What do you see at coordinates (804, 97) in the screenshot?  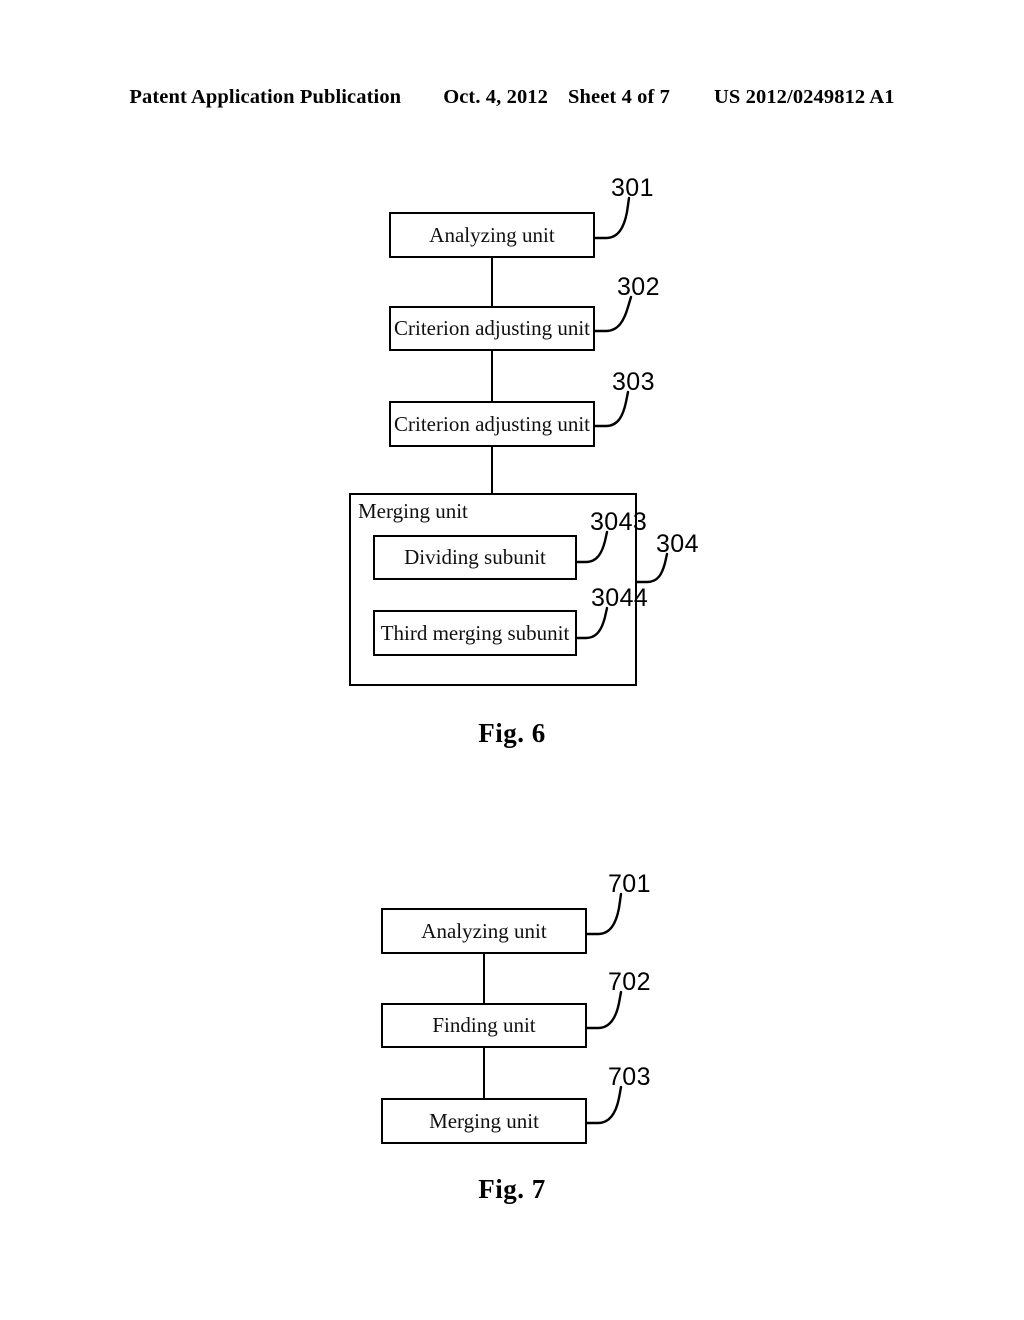 I see `header-publication-number: US 2012/0249812 A1` at bounding box center [804, 97].